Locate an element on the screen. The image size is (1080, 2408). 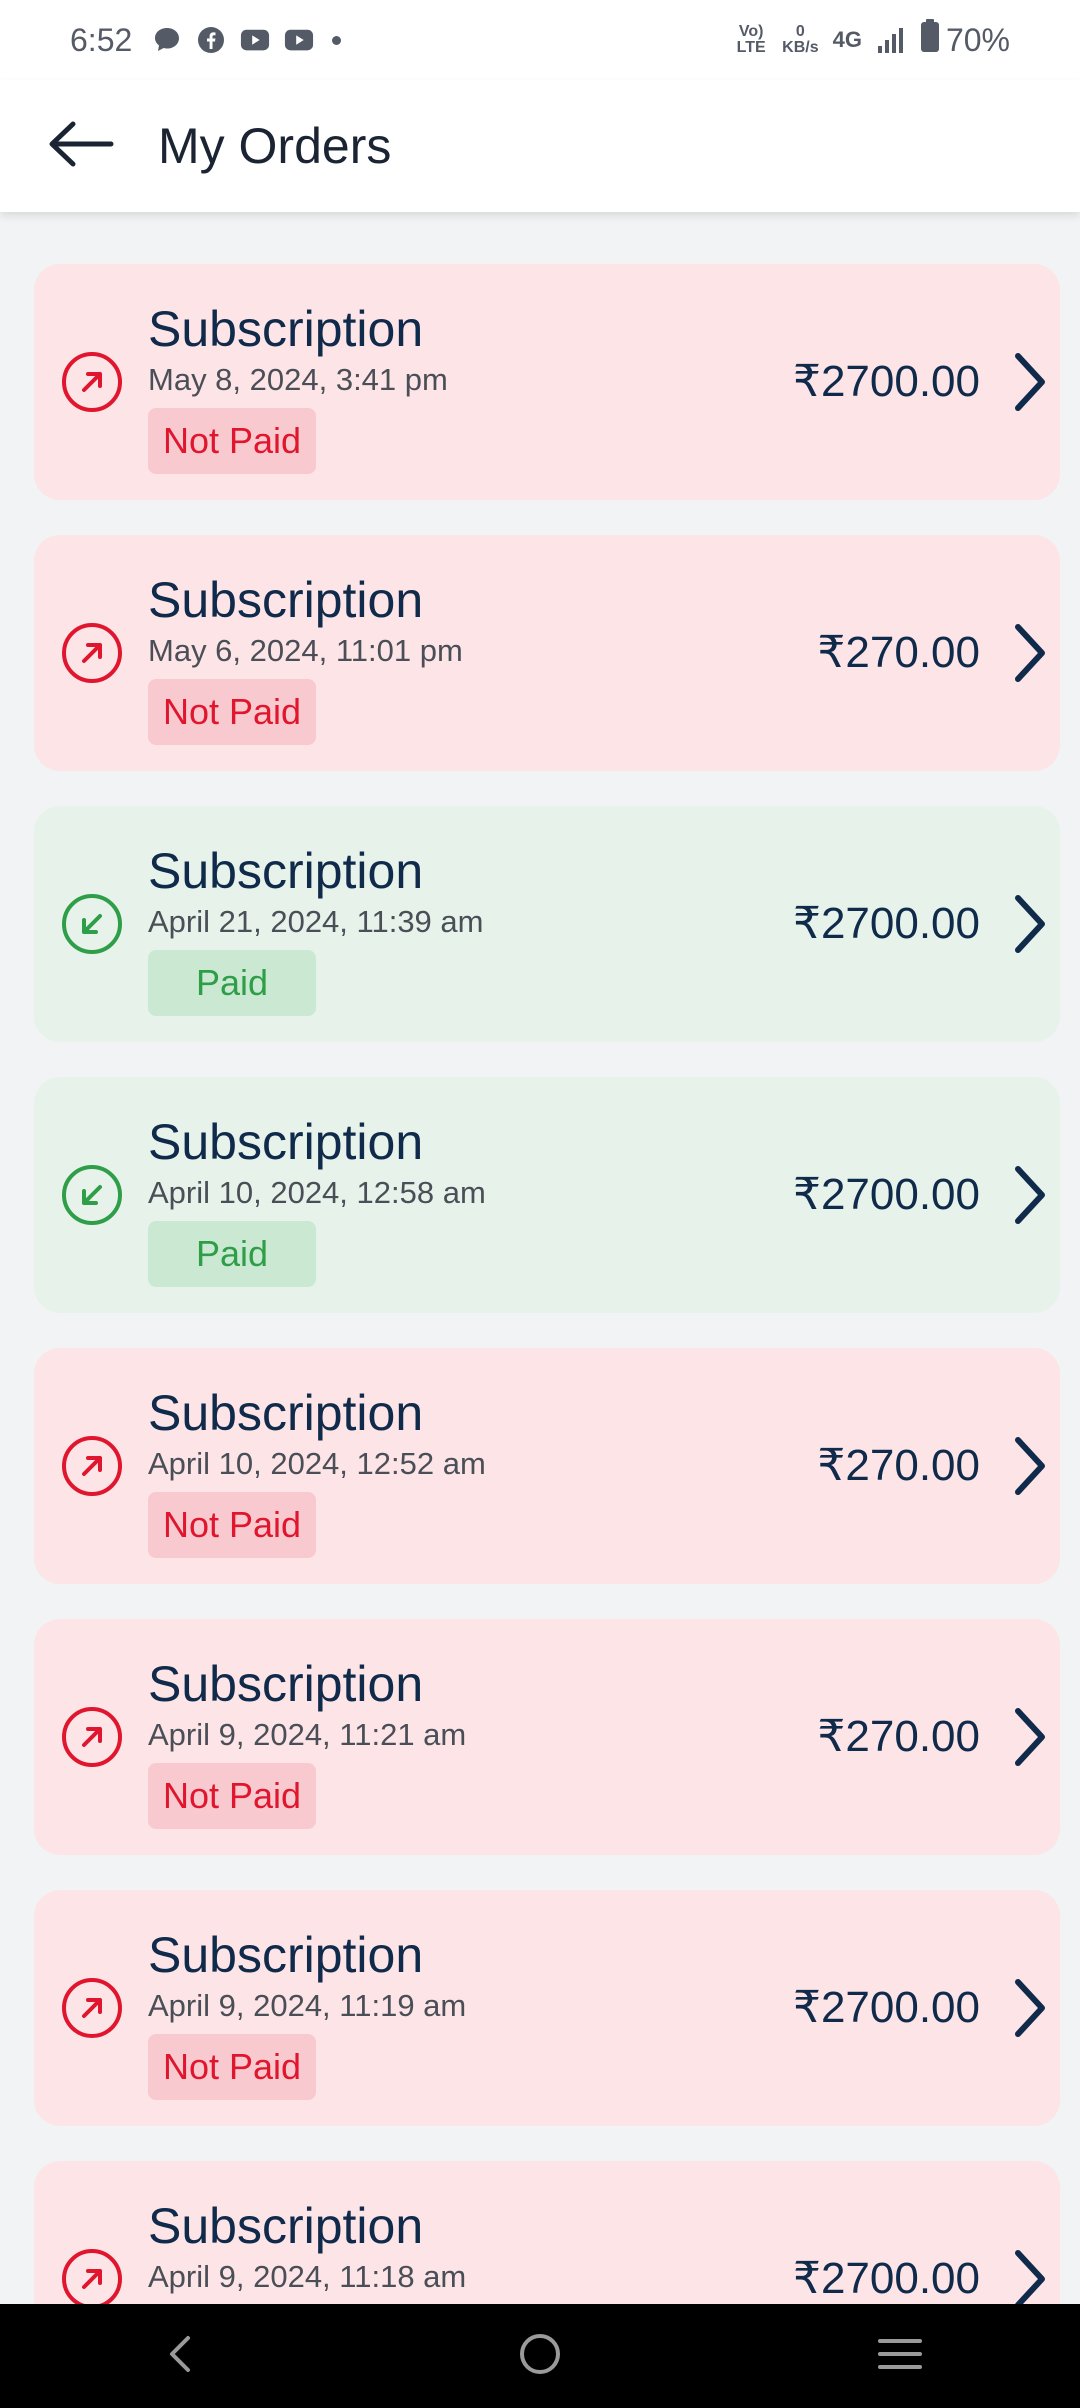
recents-nav-icon is located at coordinates (900, 2356).